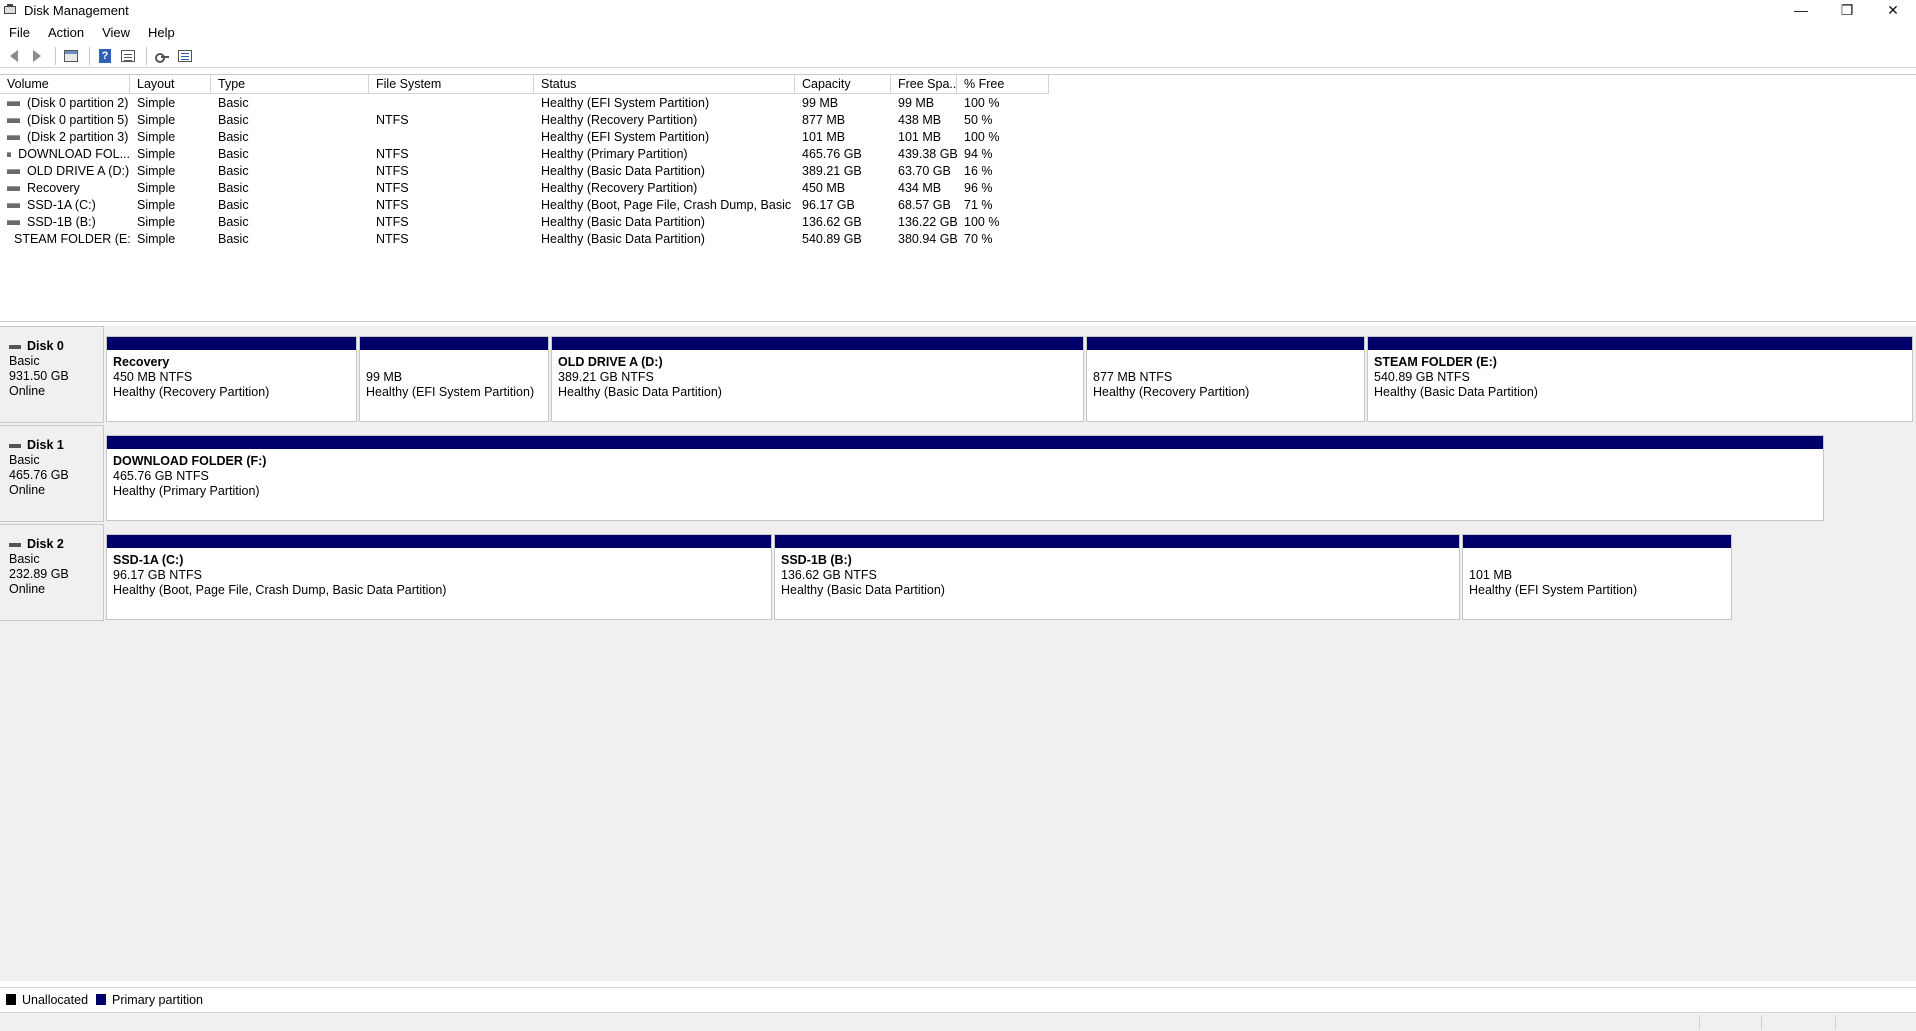 This screenshot has height=1031, width=1916. I want to click on cell-volume: Recovery, so click(65, 188).